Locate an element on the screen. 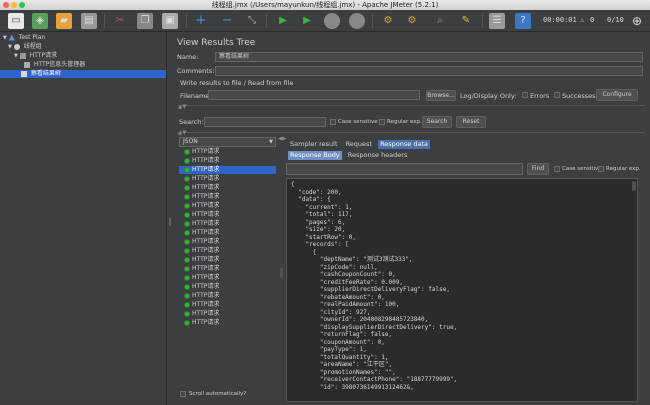 Image resolution: width=650 pixels, height=405 pixels. stop-icon is located at coordinates (332, 21).